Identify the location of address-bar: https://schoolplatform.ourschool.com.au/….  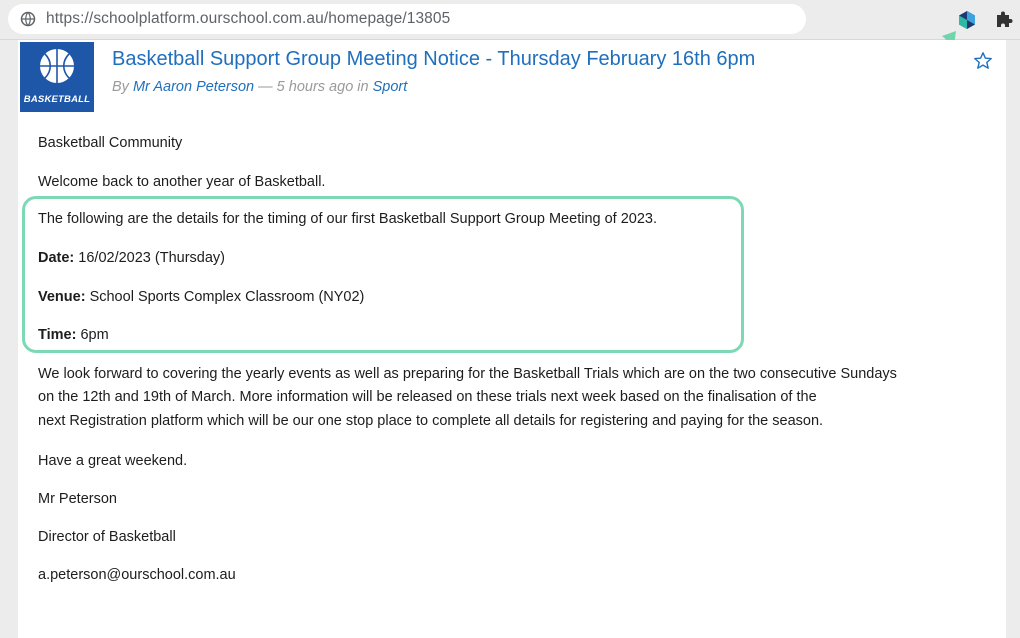
(407, 19).